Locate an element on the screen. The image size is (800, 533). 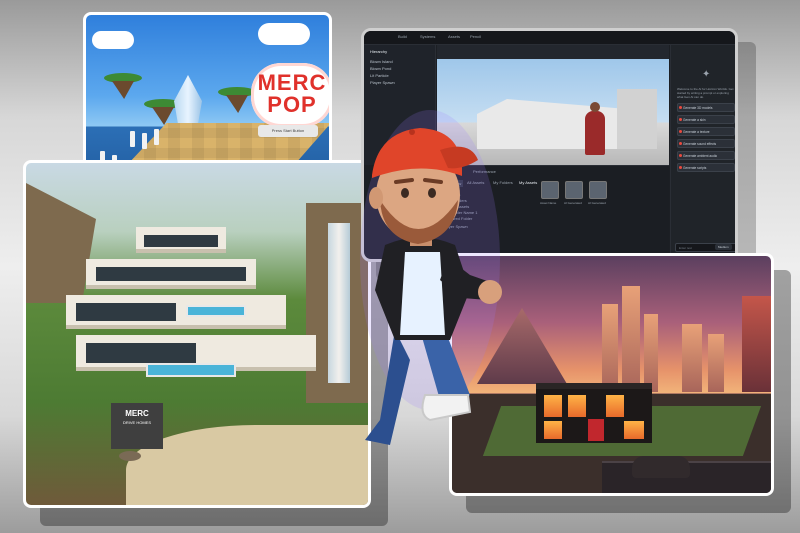
filter-my-assets: My Assets is located at coordinates (528, 182).